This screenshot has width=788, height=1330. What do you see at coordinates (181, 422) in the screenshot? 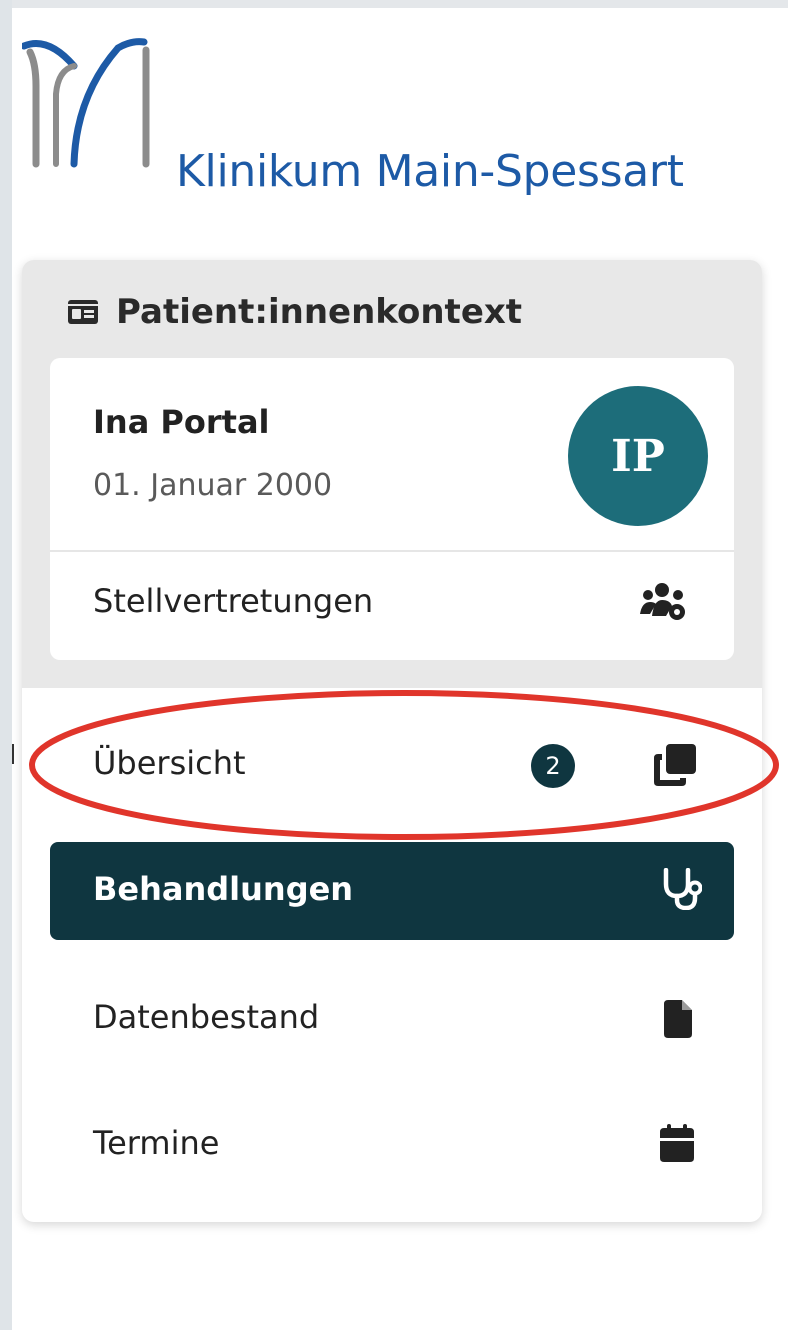
I see `patient-name: Ina Portal` at bounding box center [181, 422].